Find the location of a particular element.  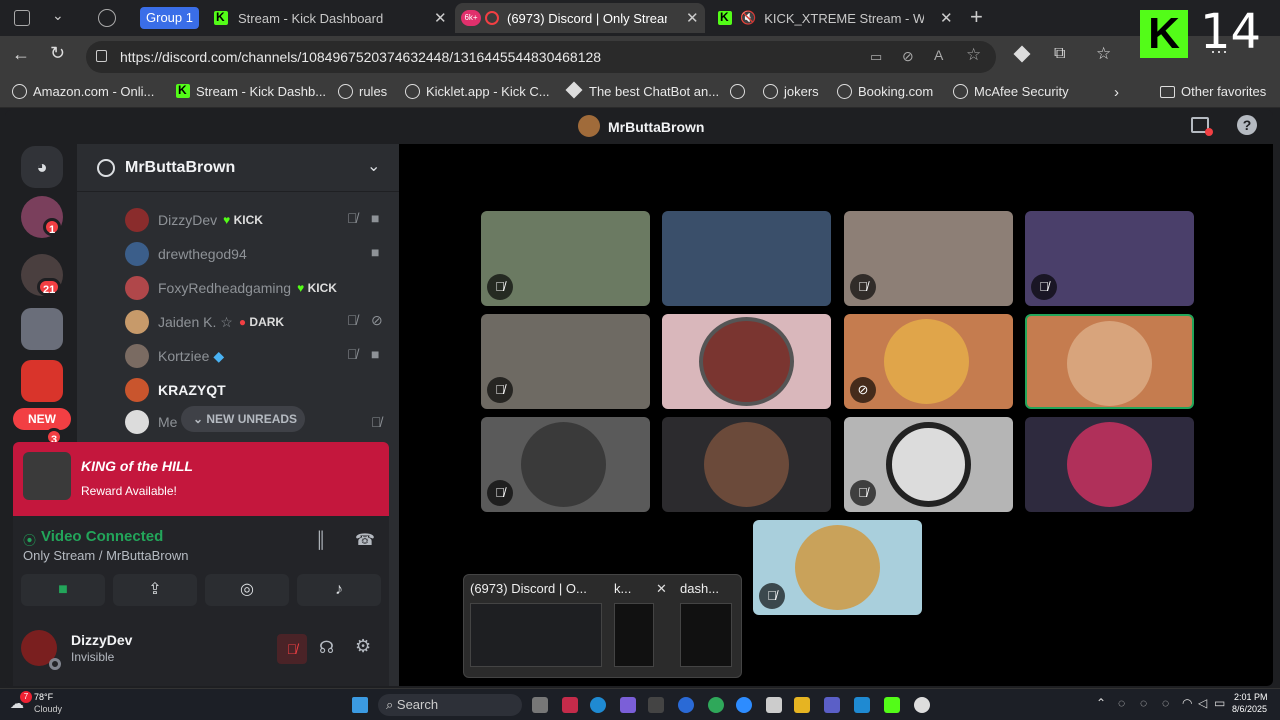

muted-speaker-icon: 🔇 is located at coordinates (748, 18).